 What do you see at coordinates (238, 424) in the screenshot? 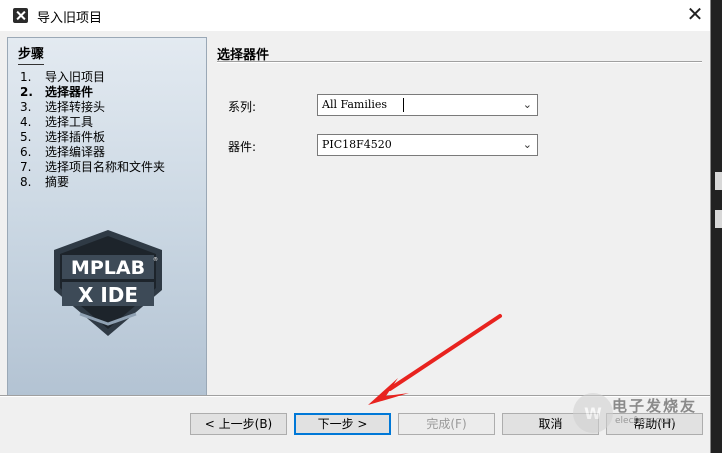
I see `back-button: < 上一步(B)` at bounding box center [238, 424].